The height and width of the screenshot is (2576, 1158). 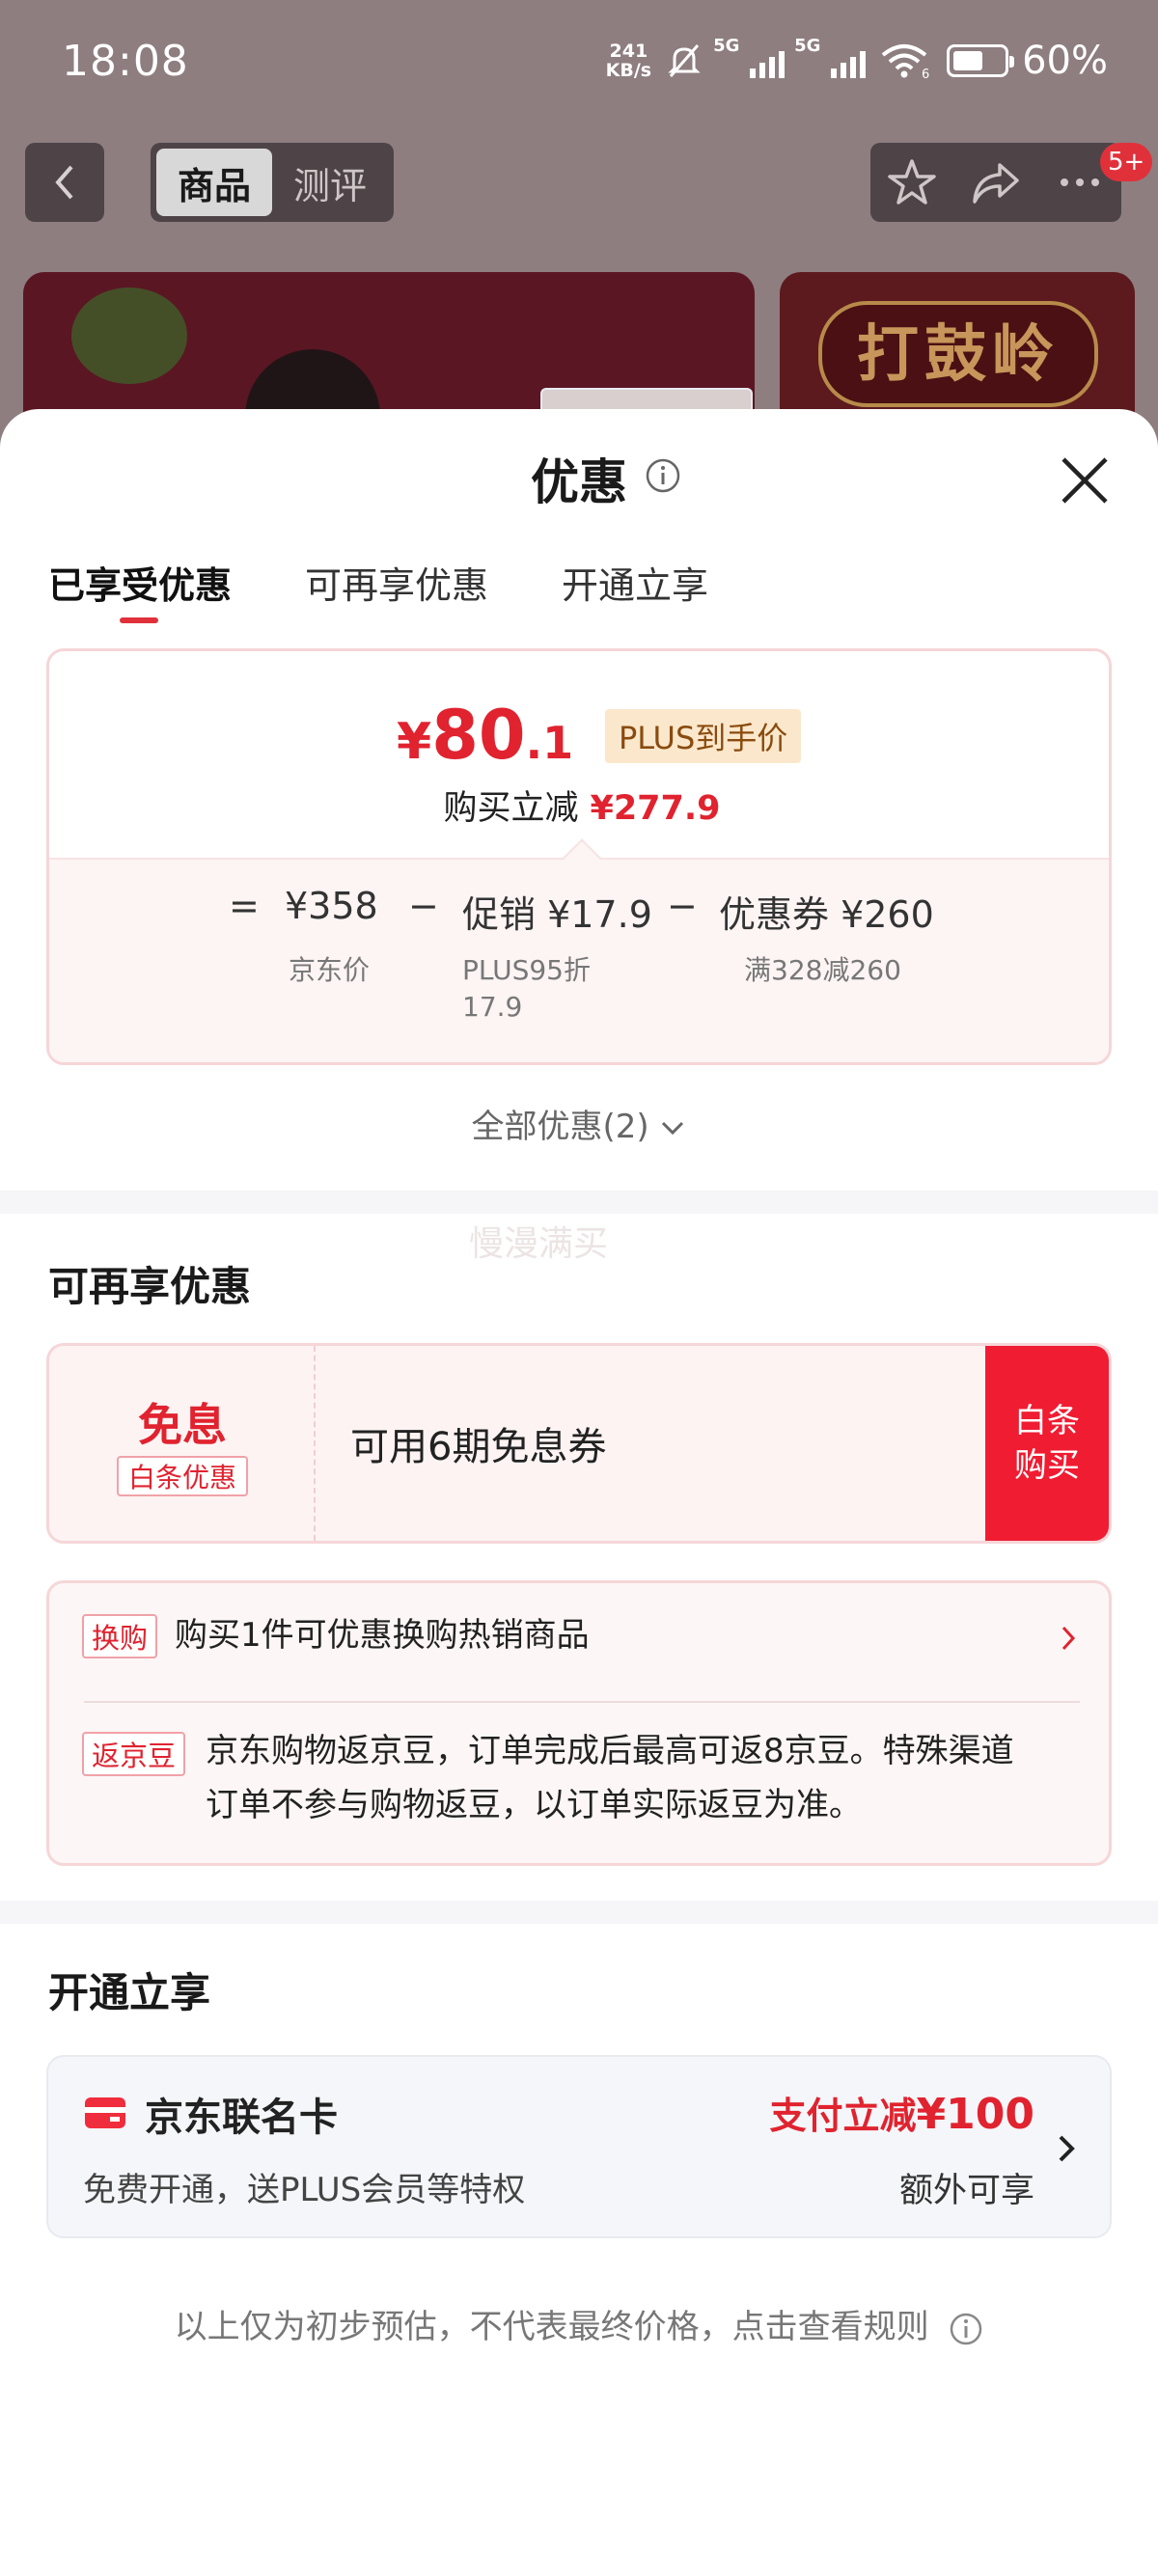 What do you see at coordinates (822, 970) in the screenshot?
I see `coupon-detail: 满328减260` at bounding box center [822, 970].